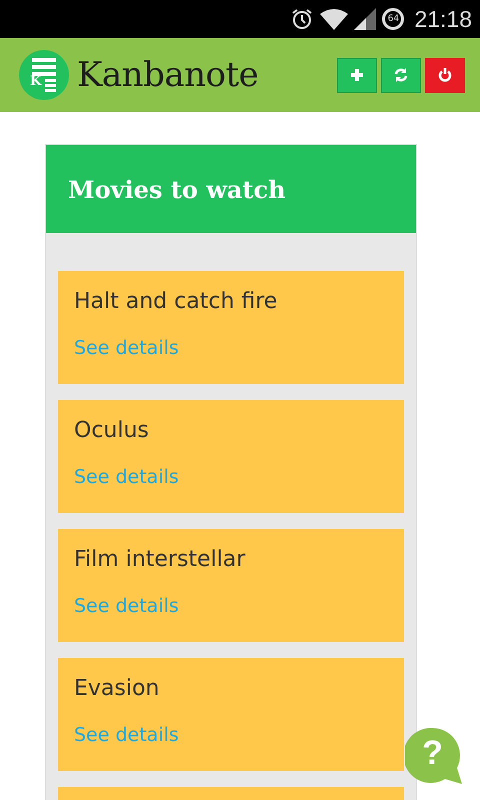 The height and width of the screenshot is (800, 480). Describe the element at coordinates (167, 75) in the screenshot. I see `app-title: Kanbanote` at that location.